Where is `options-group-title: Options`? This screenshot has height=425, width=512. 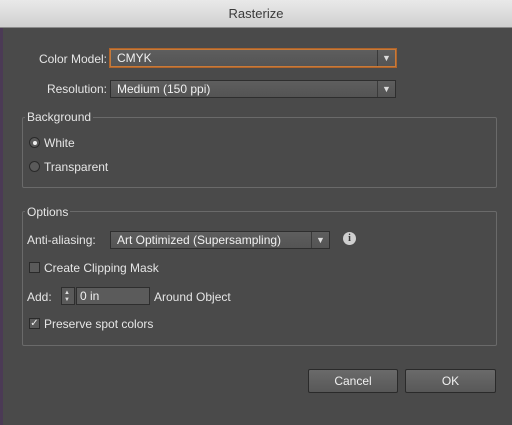 options-group-title: Options is located at coordinates (48, 212).